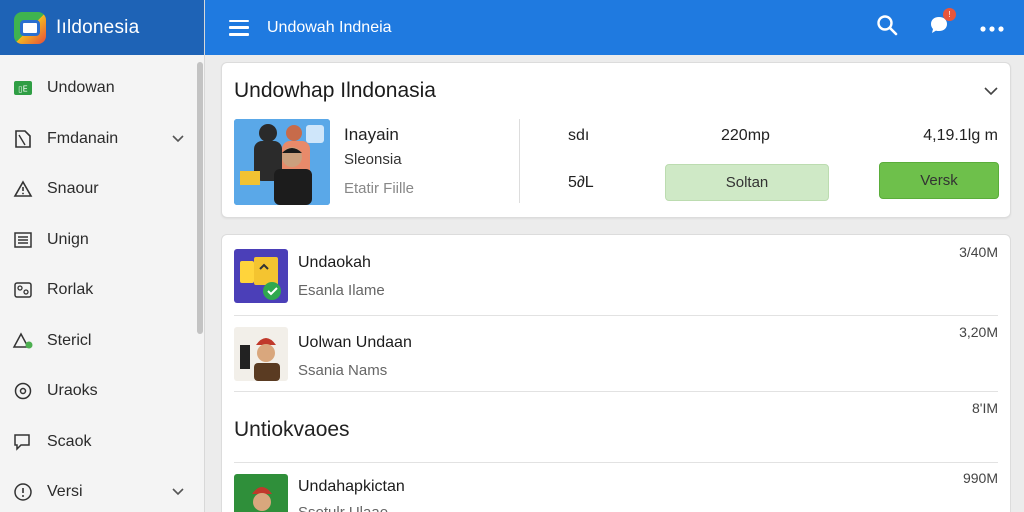 This screenshot has height=512, width=1024. I want to click on list-item-size: 990M, so click(980, 478).